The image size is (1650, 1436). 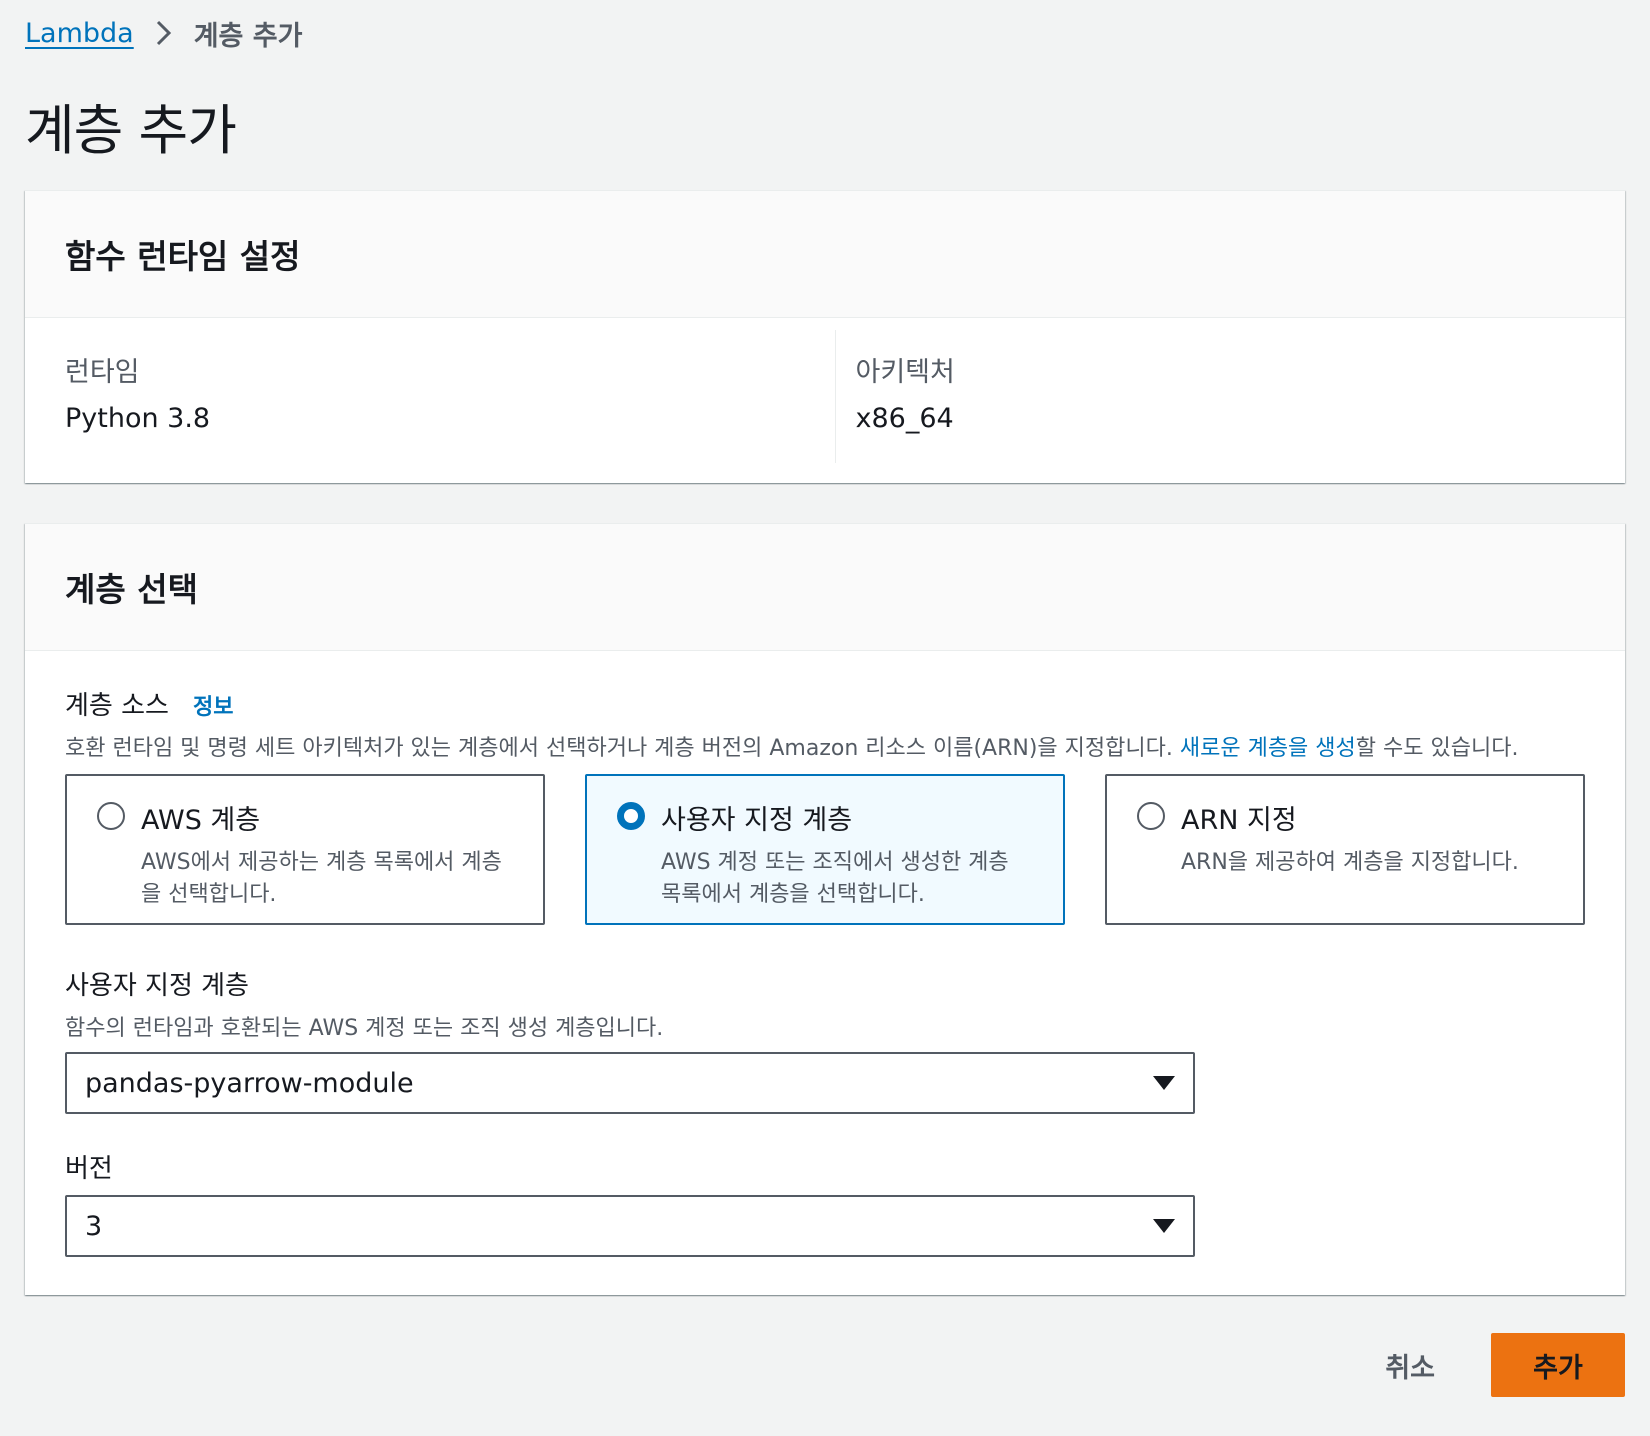 I want to click on selected-layer-value: pandas-pyarrow-module, so click(x=249, y=1083).